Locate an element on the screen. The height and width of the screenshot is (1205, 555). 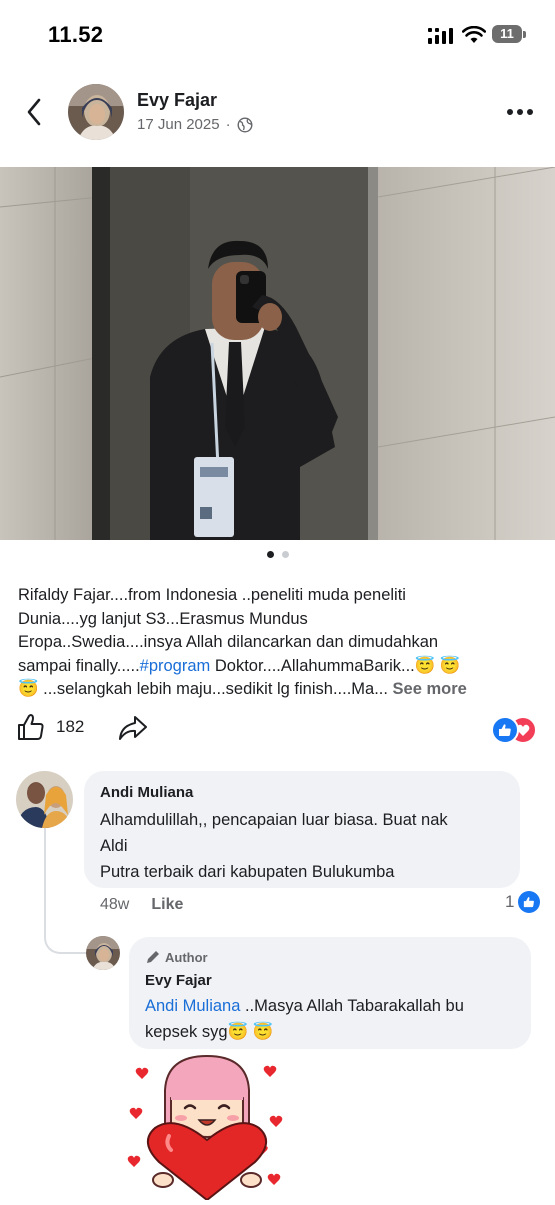
wifi-icon is located at coordinates (474, 34).